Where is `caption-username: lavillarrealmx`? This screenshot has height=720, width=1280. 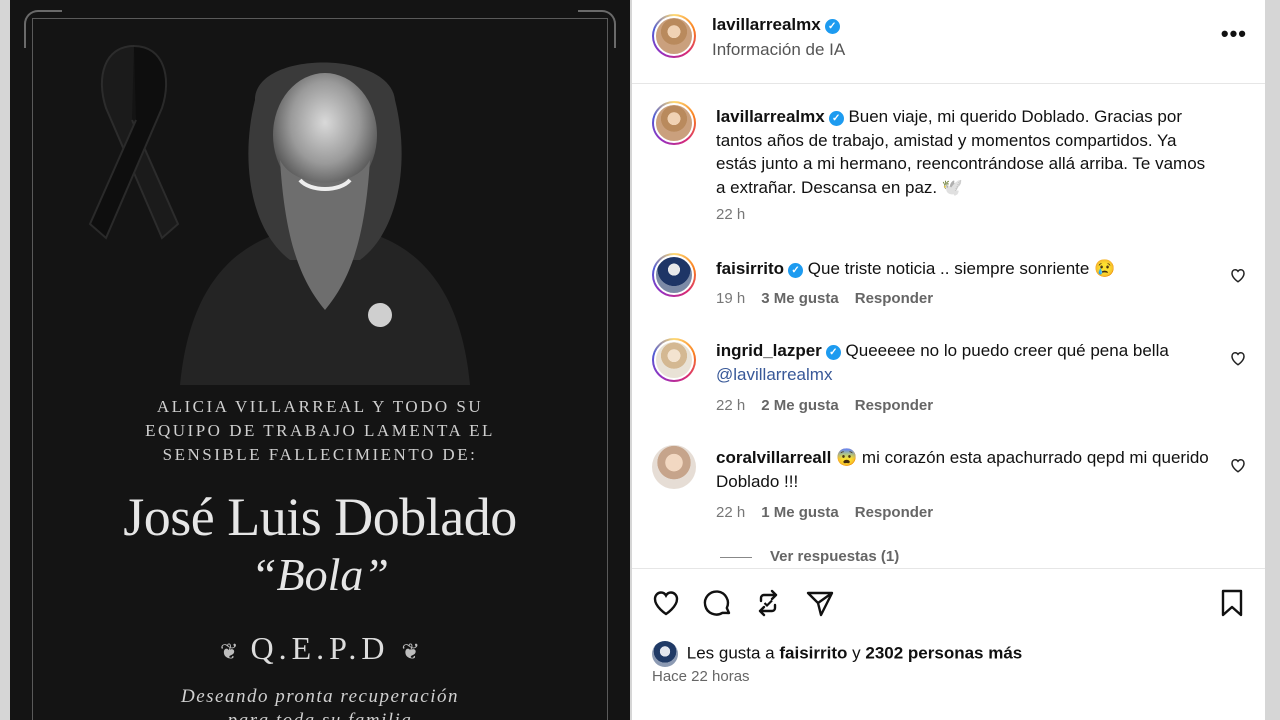 caption-username: lavillarrealmx is located at coordinates (770, 116).